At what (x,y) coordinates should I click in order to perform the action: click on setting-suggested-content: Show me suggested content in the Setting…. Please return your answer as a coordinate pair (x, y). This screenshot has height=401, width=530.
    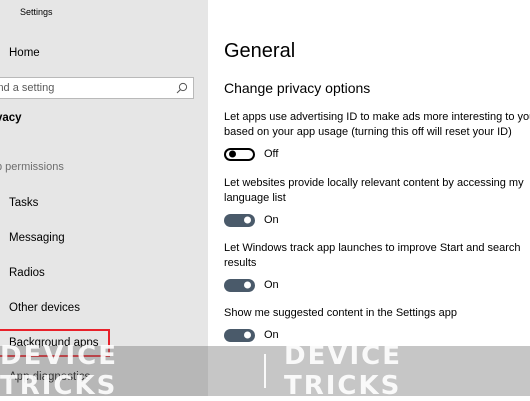
    Looking at the image, I should click on (377, 324).